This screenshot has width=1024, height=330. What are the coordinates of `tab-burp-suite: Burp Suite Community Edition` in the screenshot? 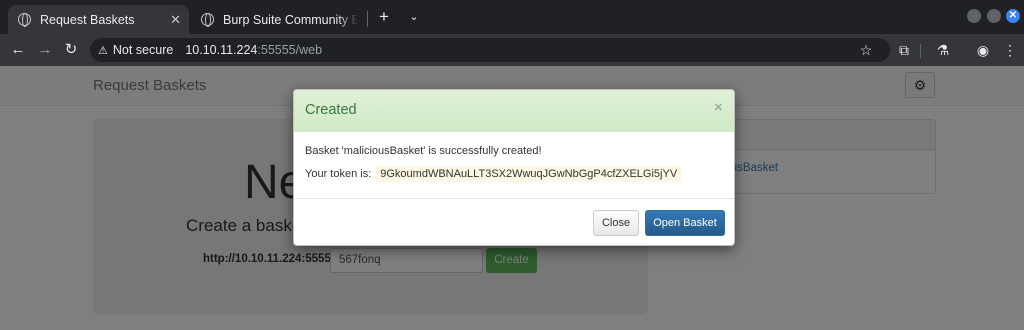 It's located at (278, 19).